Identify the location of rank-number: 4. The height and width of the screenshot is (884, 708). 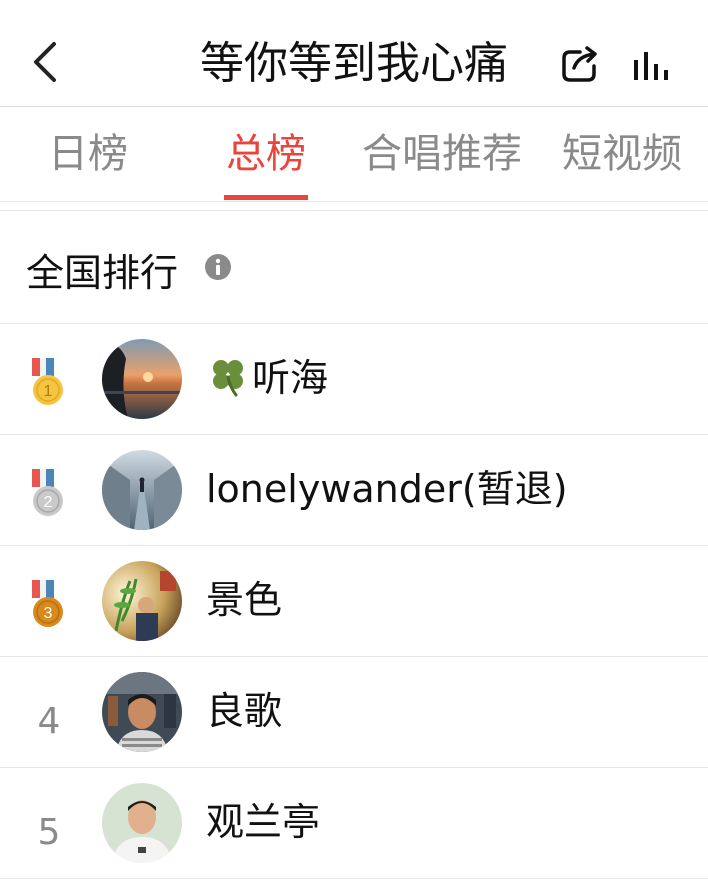
(49, 721).